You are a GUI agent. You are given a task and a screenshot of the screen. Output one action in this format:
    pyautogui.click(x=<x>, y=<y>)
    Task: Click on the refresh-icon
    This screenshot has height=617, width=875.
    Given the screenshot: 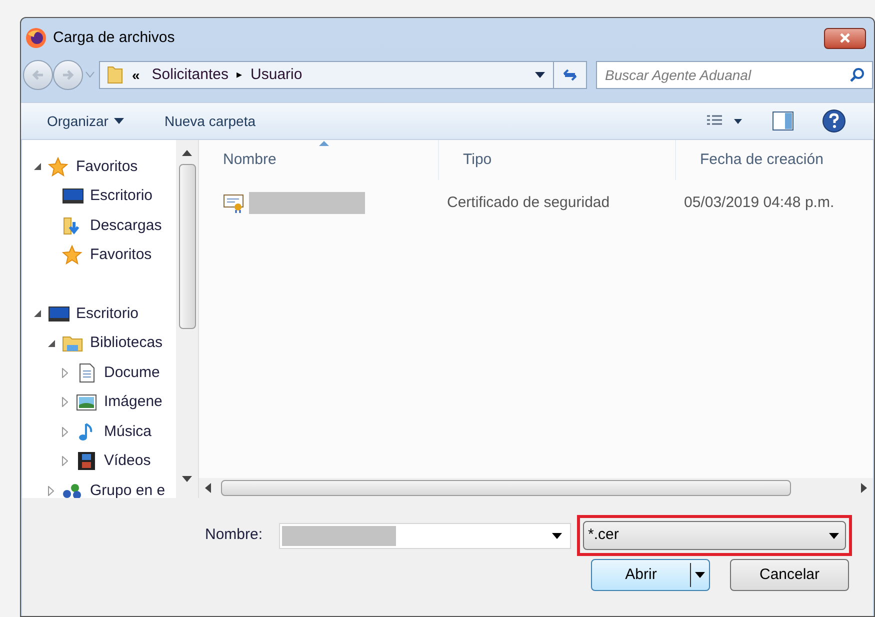 What is the action you would take?
    pyautogui.click(x=570, y=75)
    